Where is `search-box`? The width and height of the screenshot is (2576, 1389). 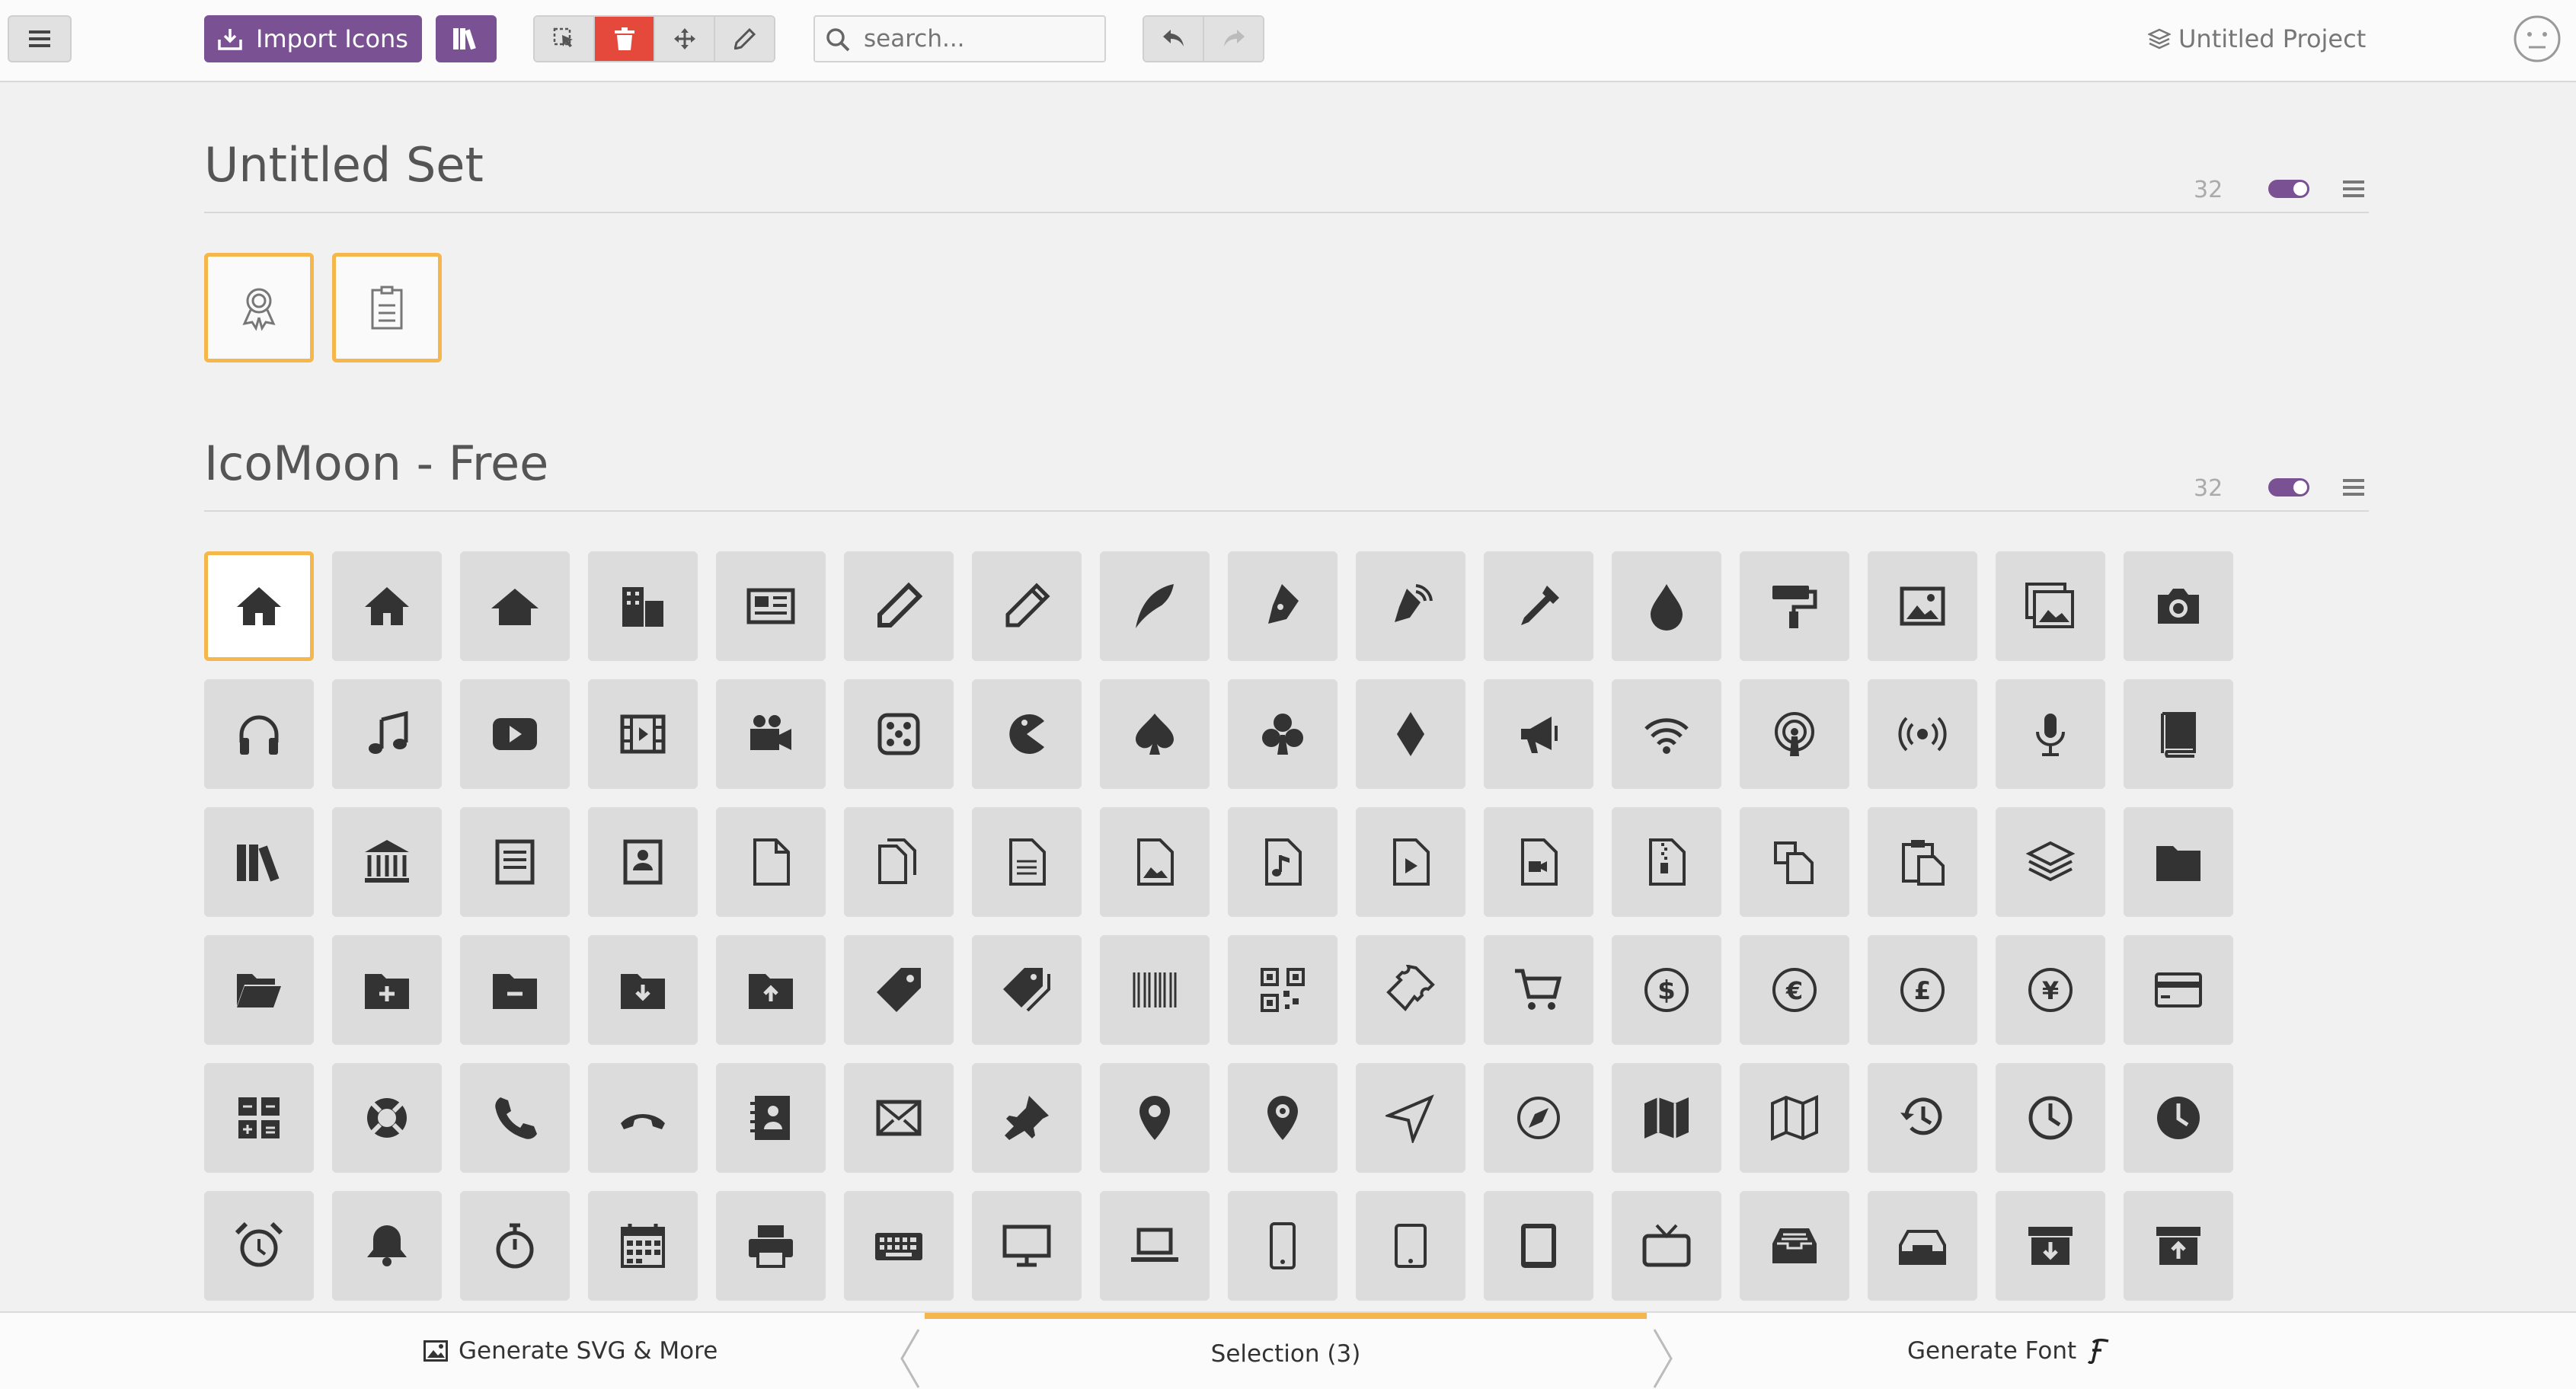 search-box is located at coordinates (959, 38).